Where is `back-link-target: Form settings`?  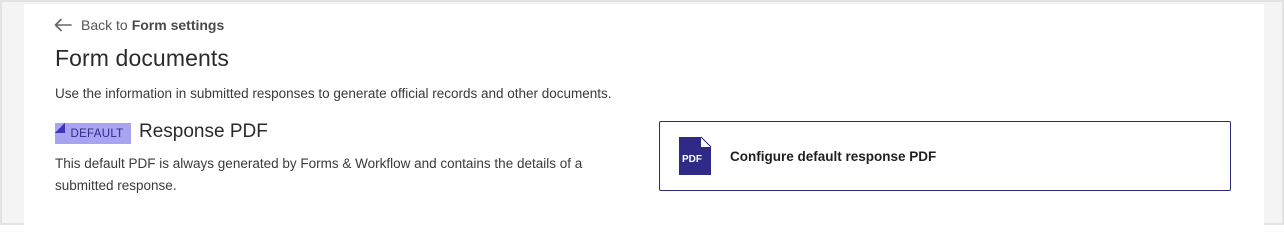 back-link-target: Form settings is located at coordinates (178, 25).